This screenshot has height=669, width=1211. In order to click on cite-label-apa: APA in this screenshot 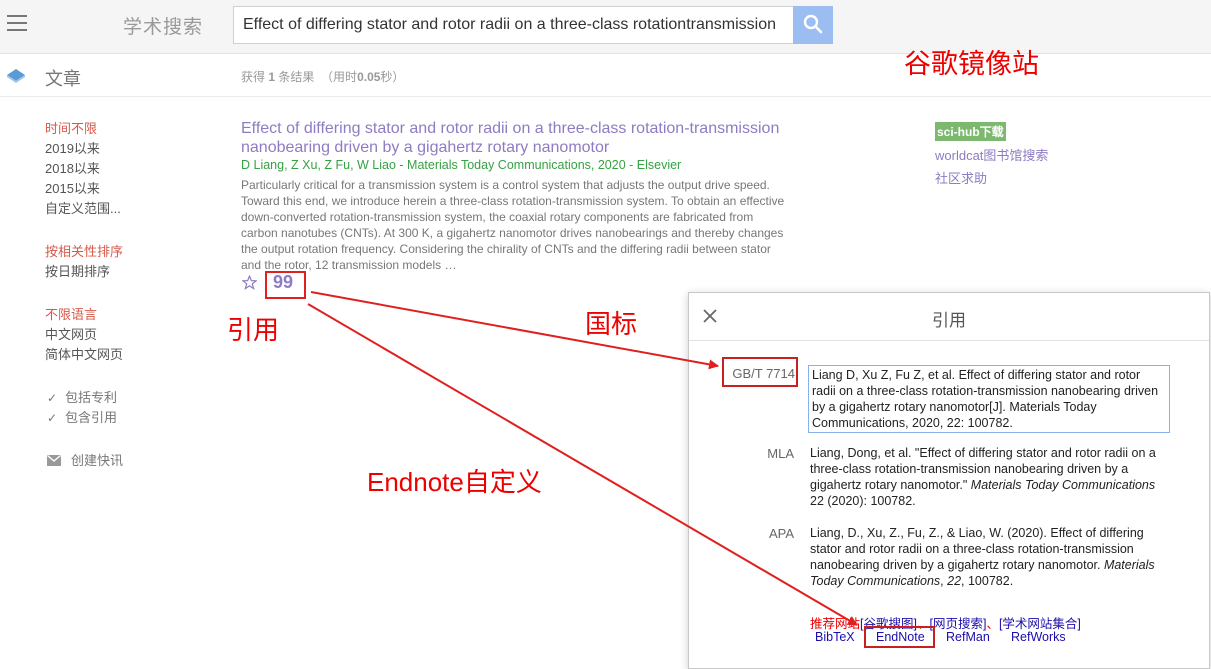, I will do `click(781, 533)`.